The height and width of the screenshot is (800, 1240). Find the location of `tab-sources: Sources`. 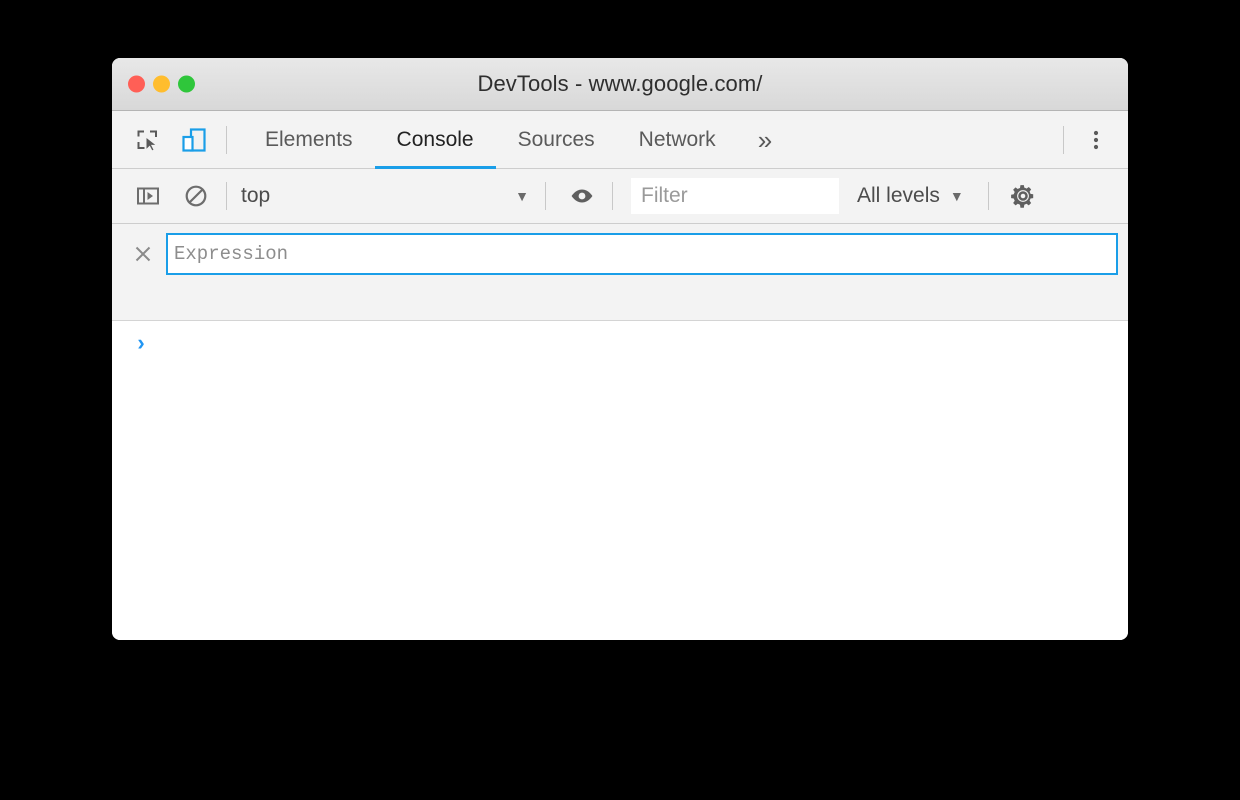

tab-sources: Sources is located at coordinates (556, 139).